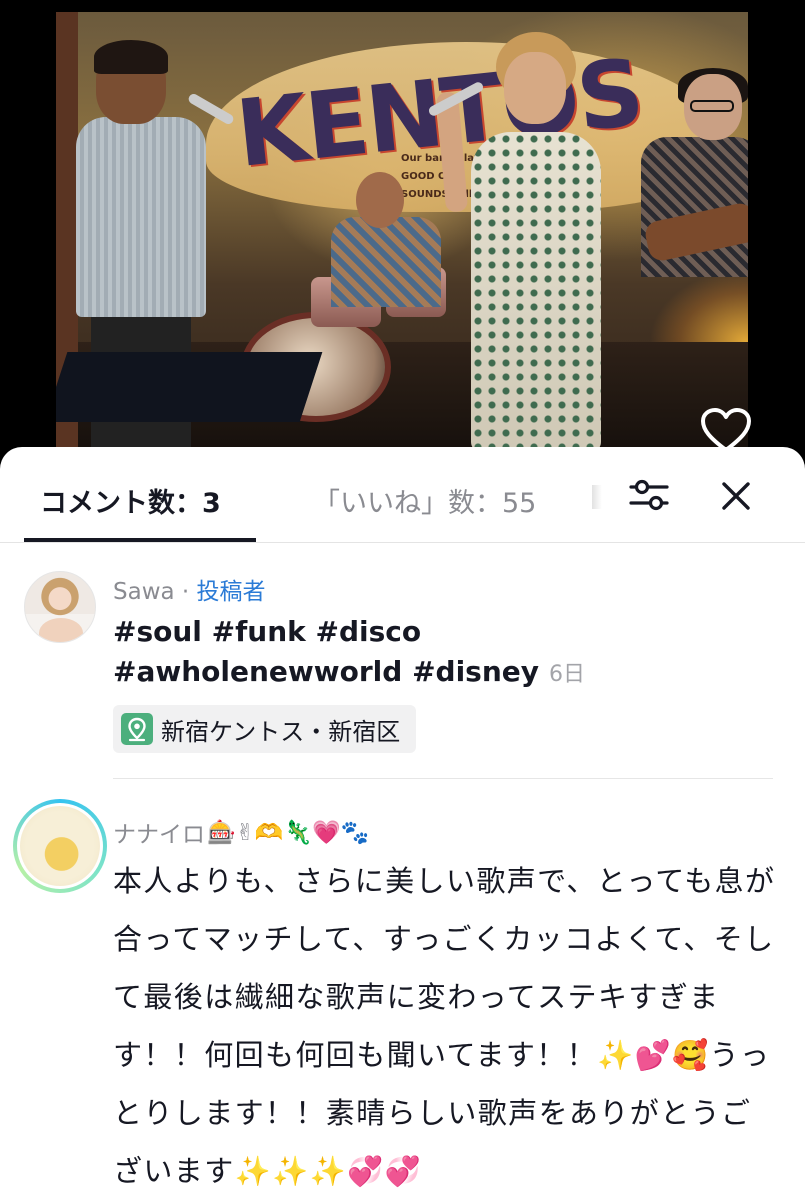  Describe the element at coordinates (649, 495) in the screenshot. I see `sliders-icon` at that location.